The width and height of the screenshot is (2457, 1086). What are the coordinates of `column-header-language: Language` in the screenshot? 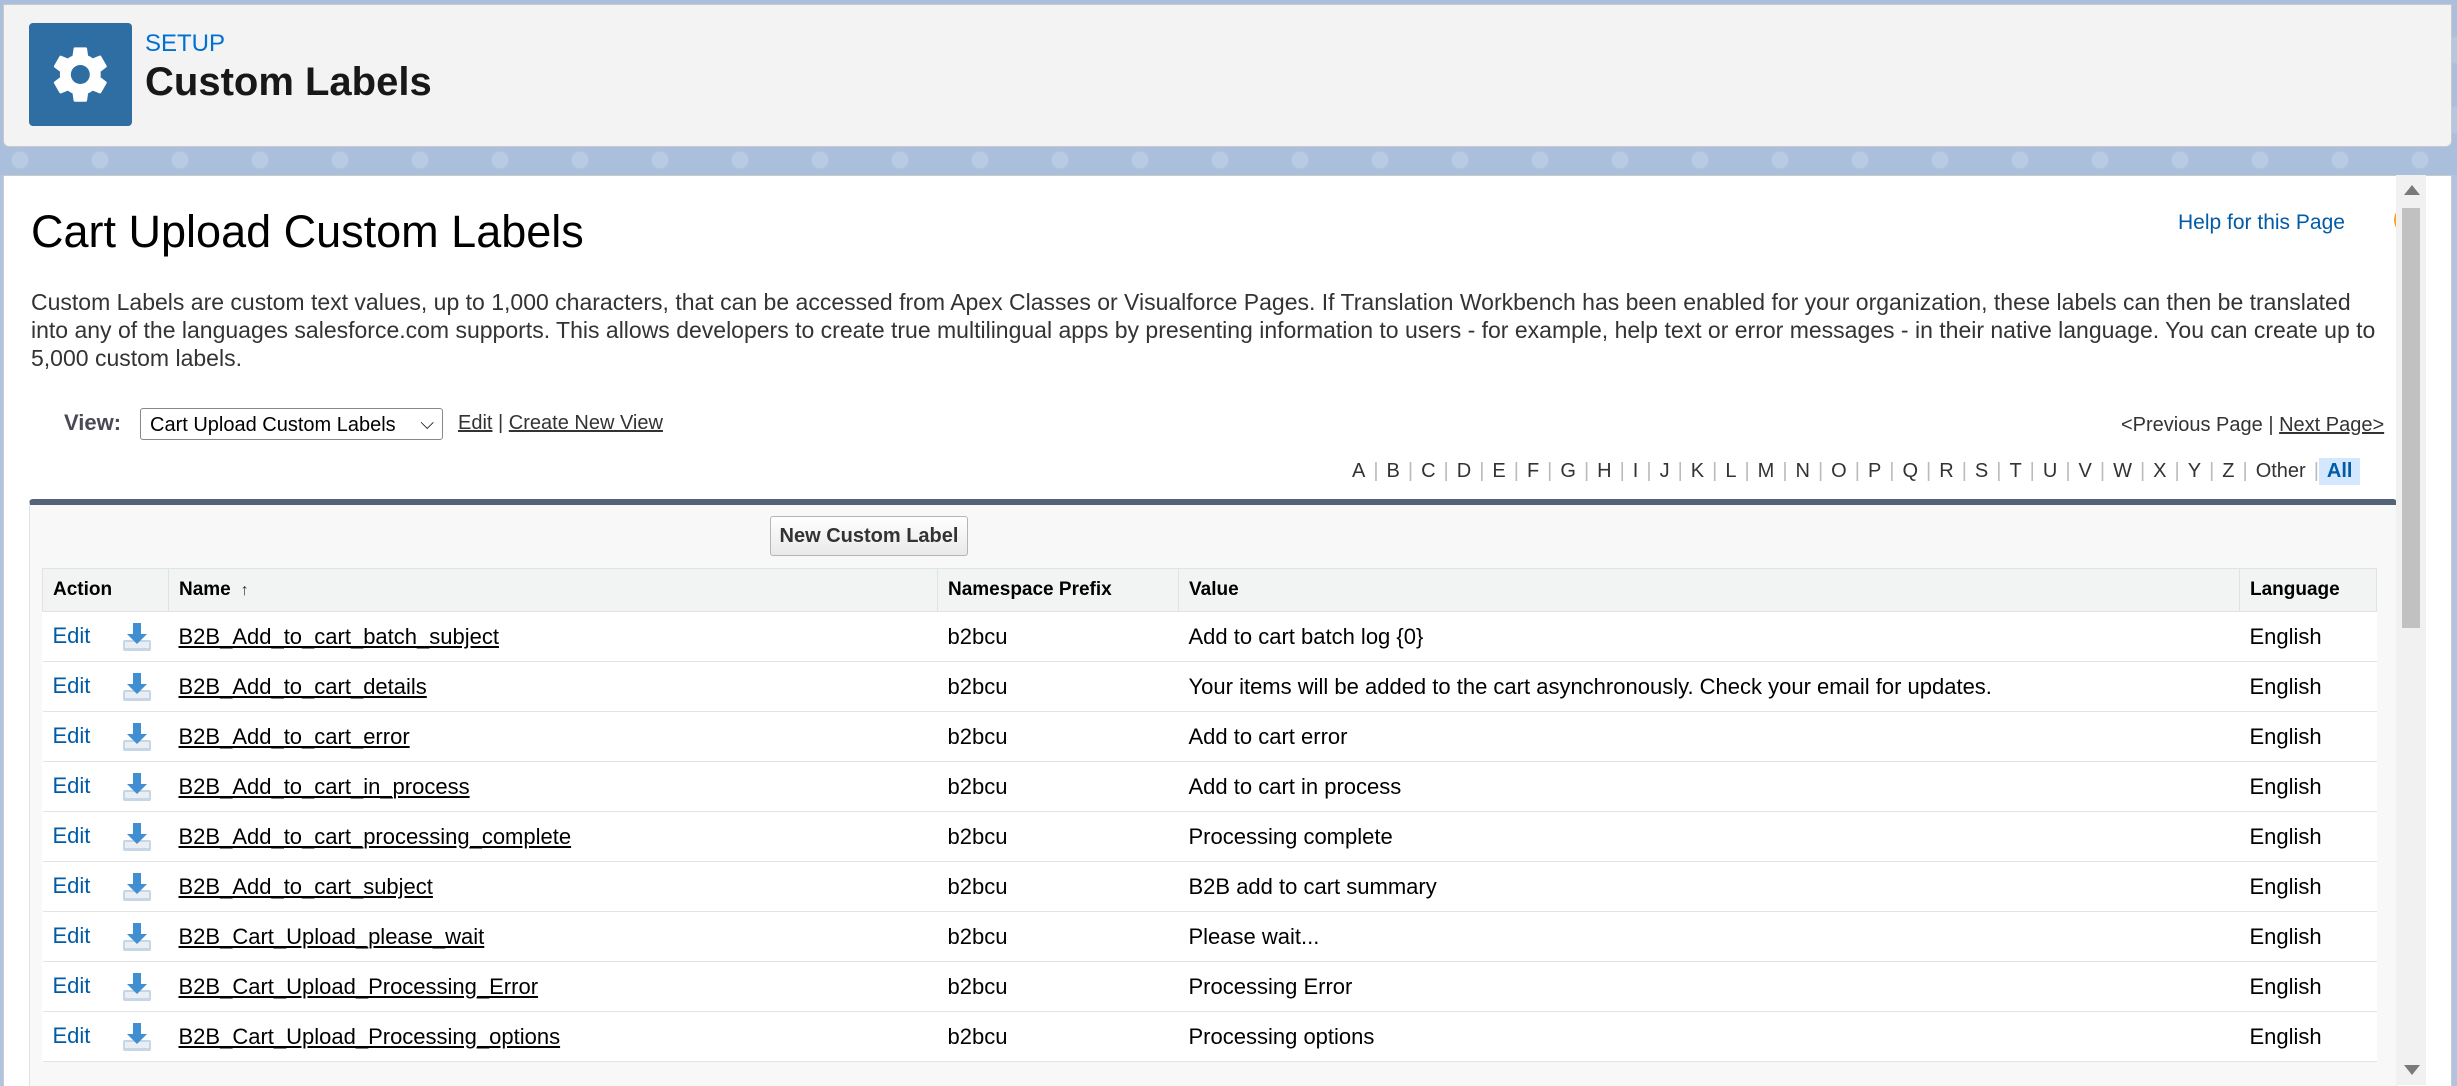 It's located at (2308, 590).